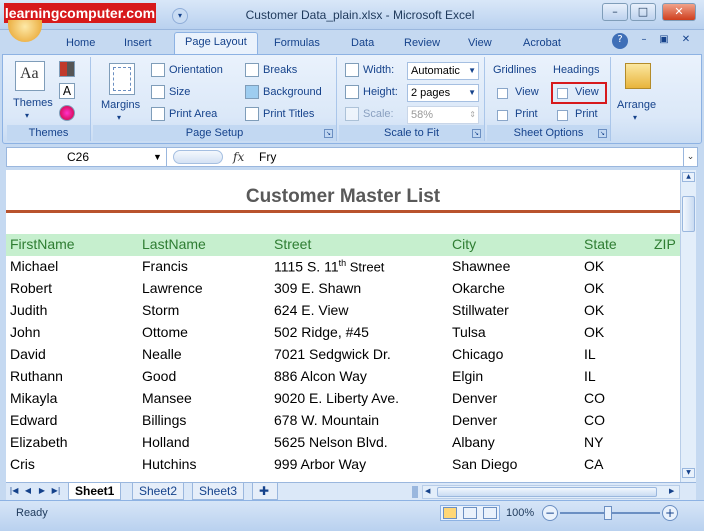 Image resolution: width=704 pixels, height=531 pixels. What do you see at coordinates (472, 115) in the screenshot?
I see `scale-spinner-icon: ⇕` at bounding box center [472, 115].